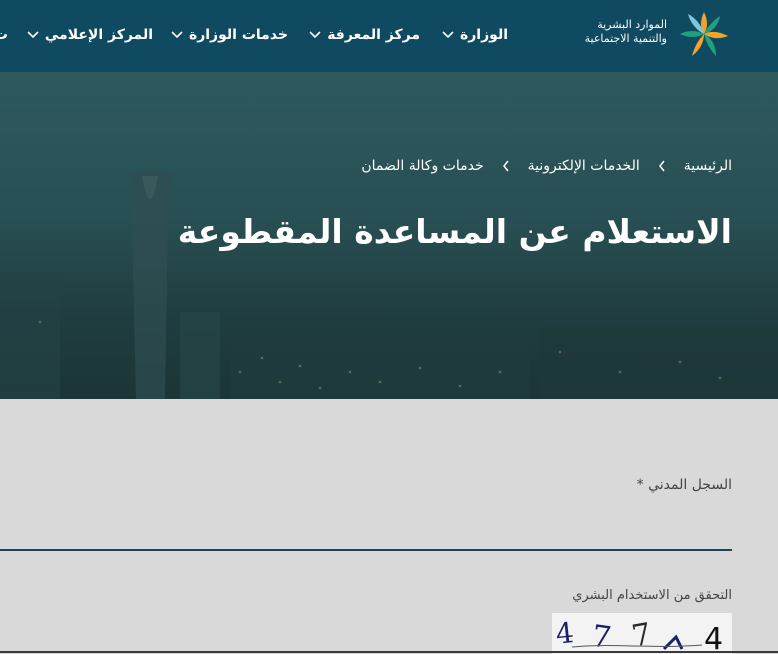 This screenshot has height=654, width=778. What do you see at coordinates (708, 166) in the screenshot?
I see `breadcrumb-home: الرئيسية` at bounding box center [708, 166].